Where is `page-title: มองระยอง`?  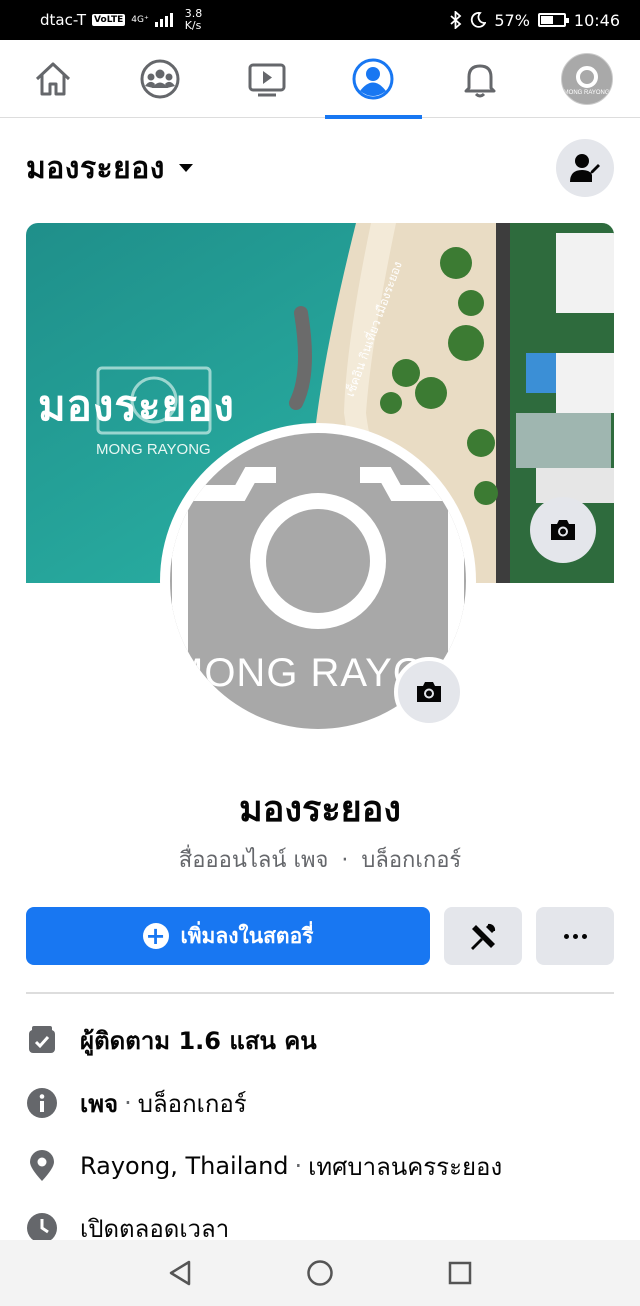
page-title: มองระยอง is located at coordinates (95, 168).